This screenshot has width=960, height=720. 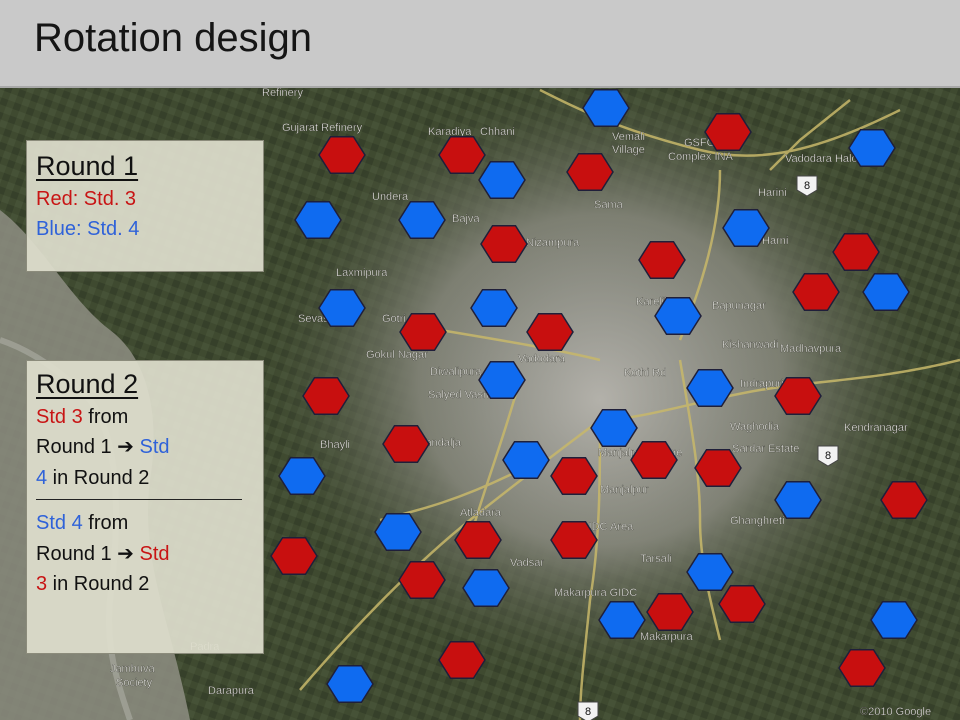 I want to click on round-2-rule-a-line-2: Round 1 ➔ Std, so click(x=145, y=447).